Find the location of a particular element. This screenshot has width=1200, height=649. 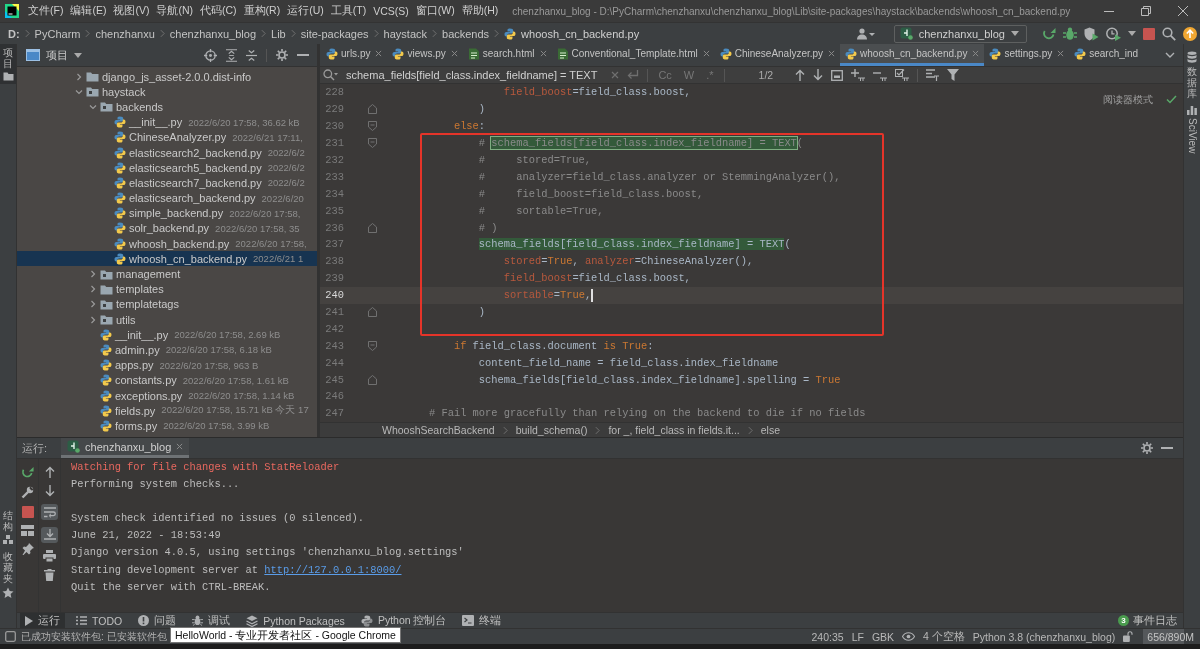

menu-item: 重构(R) is located at coordinates (262, 11).